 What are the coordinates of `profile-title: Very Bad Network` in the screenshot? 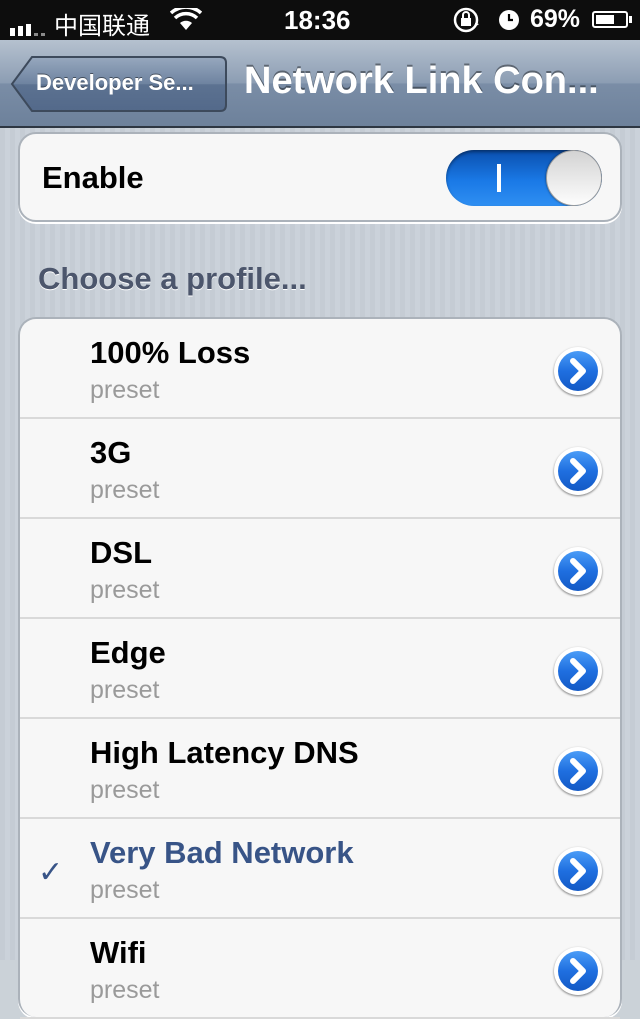 It's located at (222, 852).